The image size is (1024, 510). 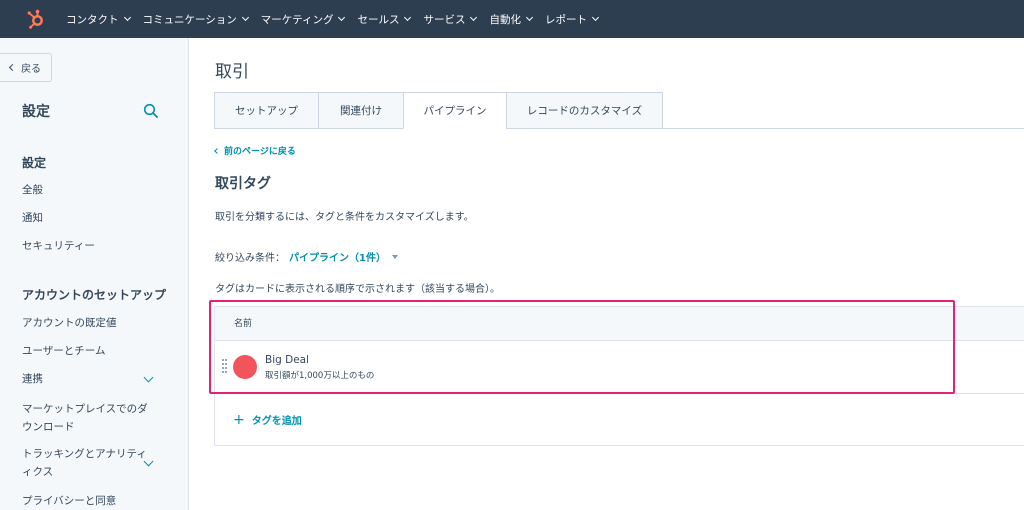 I want to click on nav-service-label: サービス, so click(x=444, y=19).